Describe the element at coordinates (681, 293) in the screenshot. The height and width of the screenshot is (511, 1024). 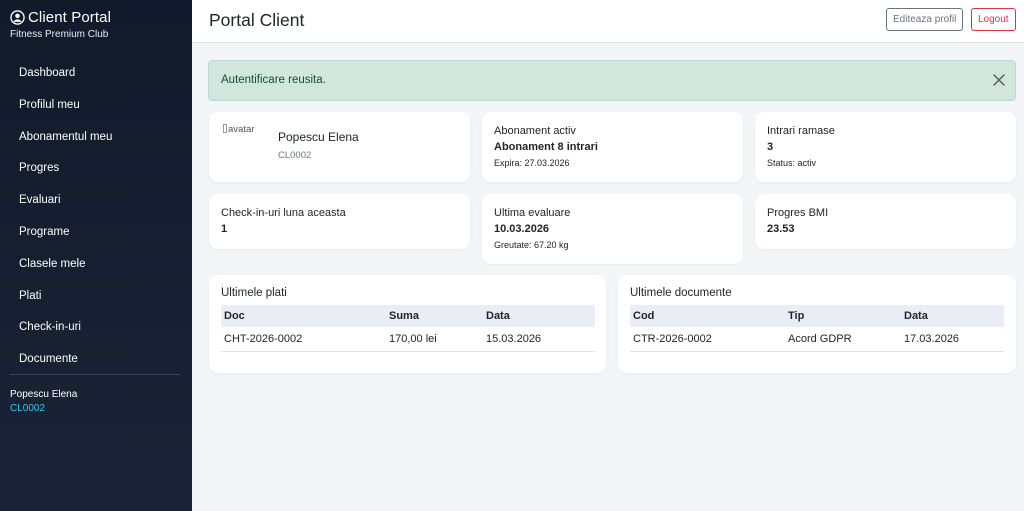
I see `documents-title: Ultimele documente` at that location.